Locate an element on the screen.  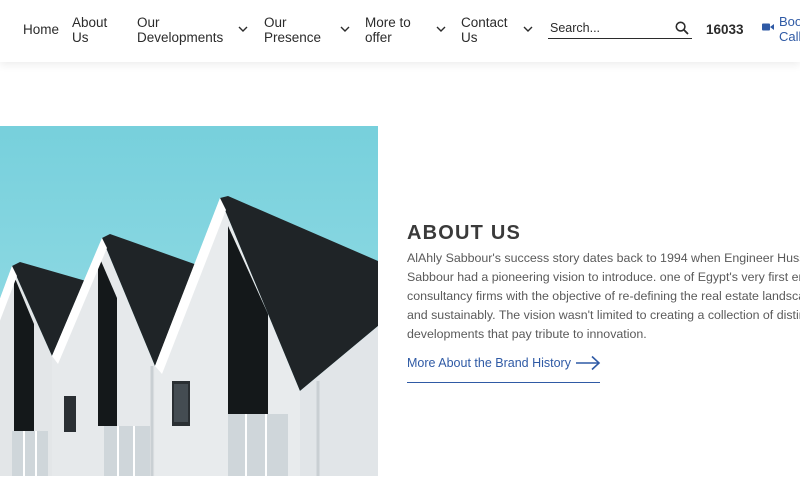
nav-contact-line2: Us is located at coordinates (469, 37).